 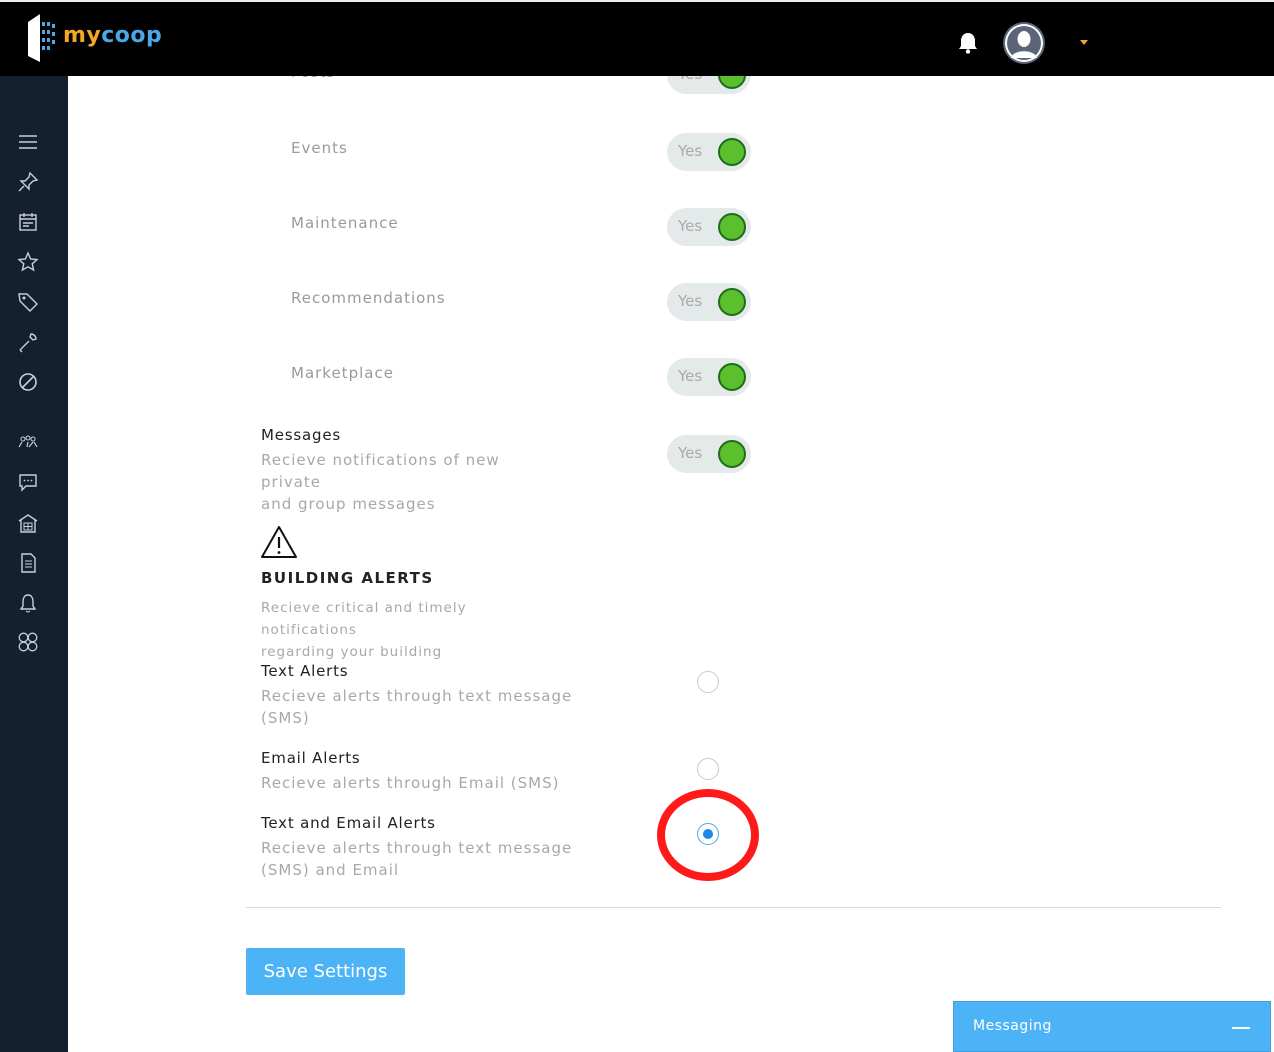 I want to click on community-icon, so click(x=28, y=442).